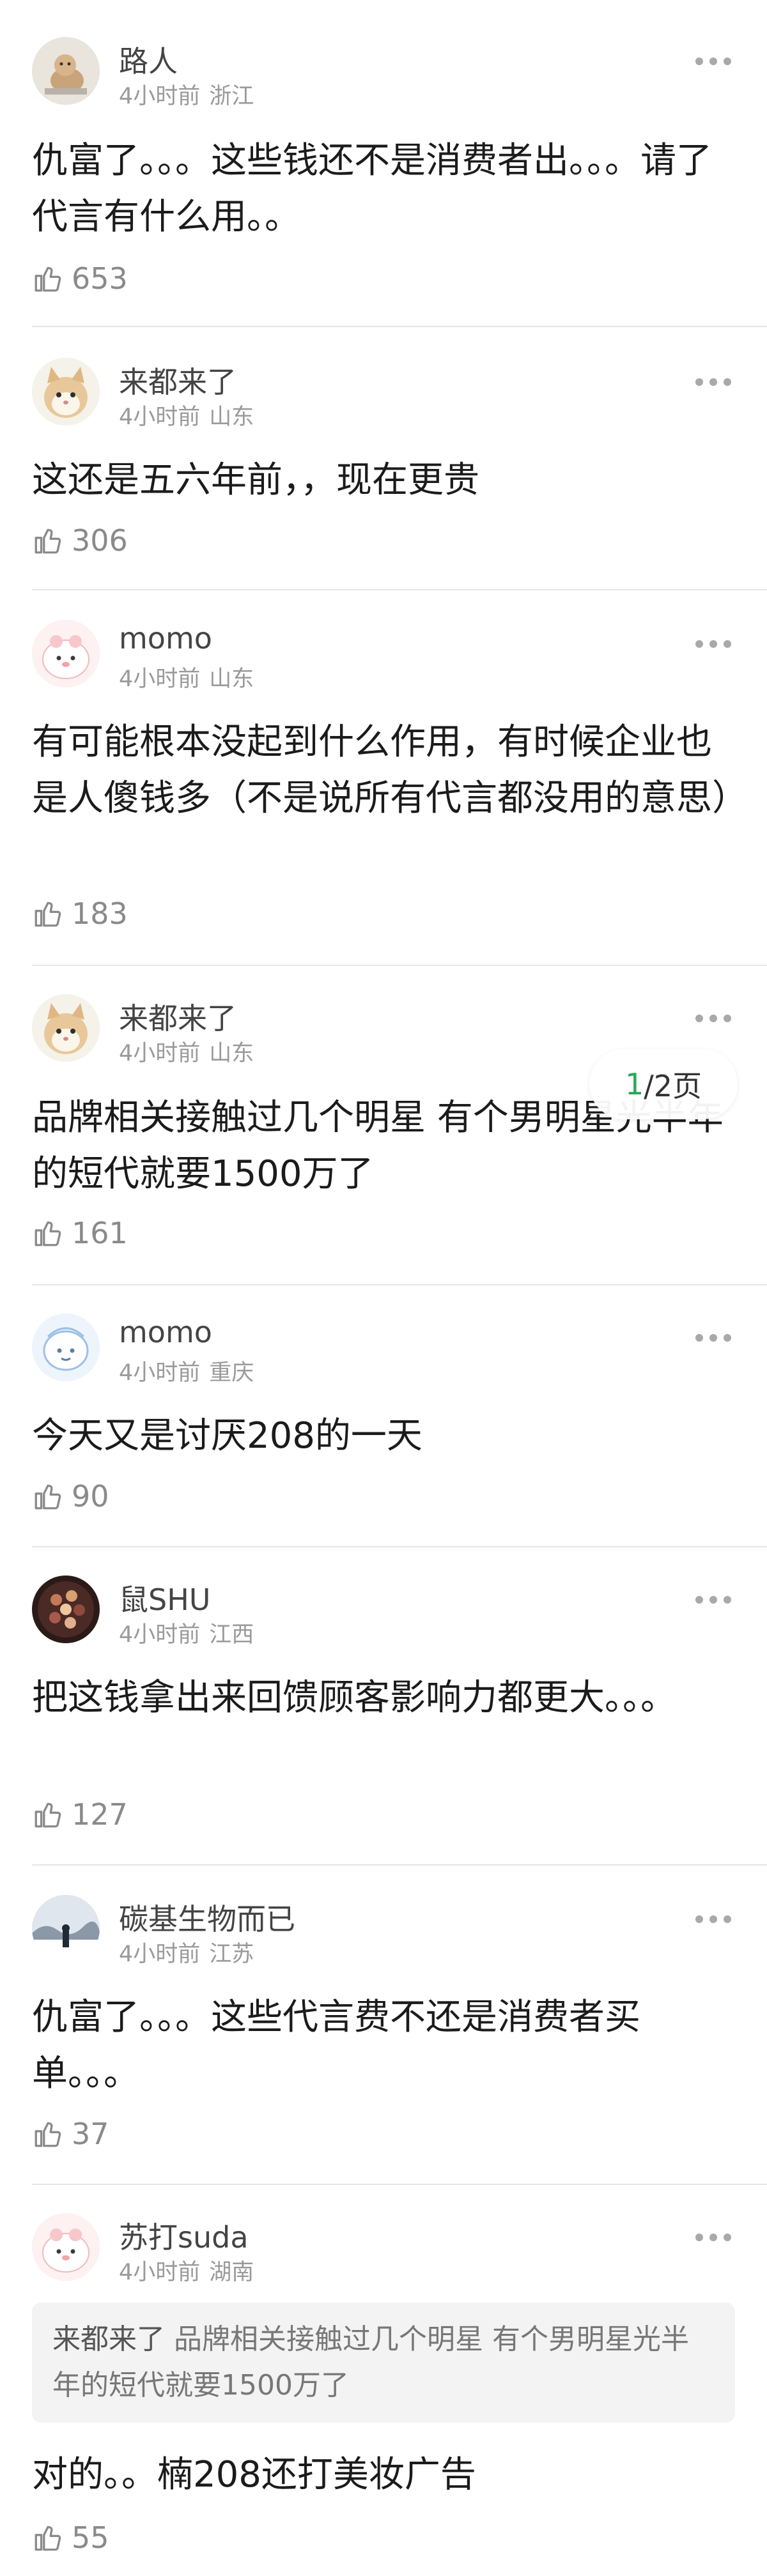 The image size is (767, 2576). Describe the element at coordinates (100, 540) in the screenshot. I see `like-count: 306` at that location.